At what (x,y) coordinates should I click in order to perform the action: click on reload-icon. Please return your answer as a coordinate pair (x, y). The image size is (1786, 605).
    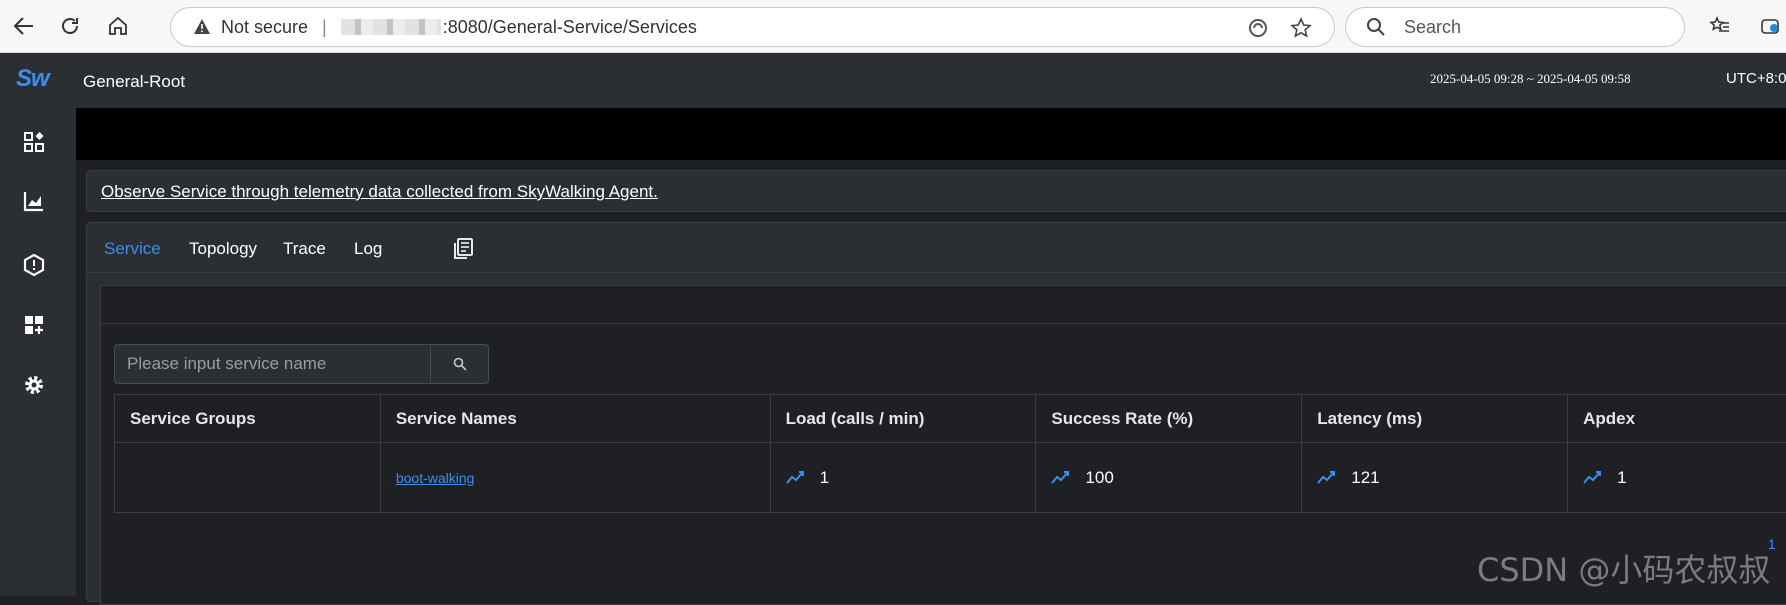
    Looking at the image, I should click on (70, 26).